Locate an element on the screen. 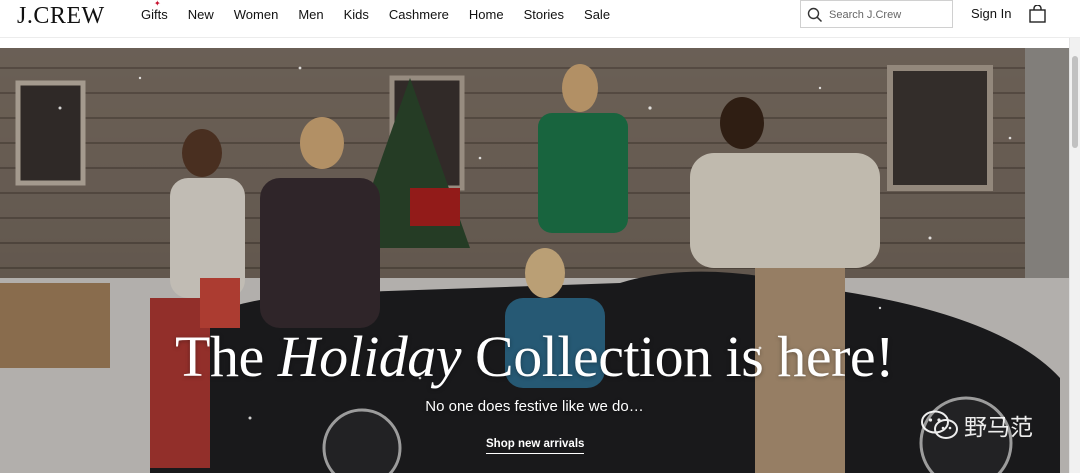  hero-title-part2: Collection is here! is located at coordinates (677, 356).